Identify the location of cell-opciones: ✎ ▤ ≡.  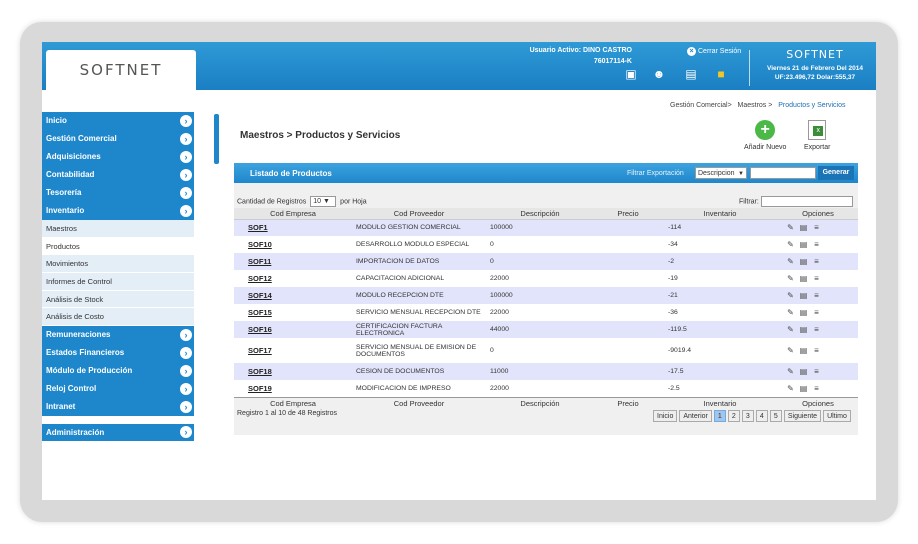
(818, 371).